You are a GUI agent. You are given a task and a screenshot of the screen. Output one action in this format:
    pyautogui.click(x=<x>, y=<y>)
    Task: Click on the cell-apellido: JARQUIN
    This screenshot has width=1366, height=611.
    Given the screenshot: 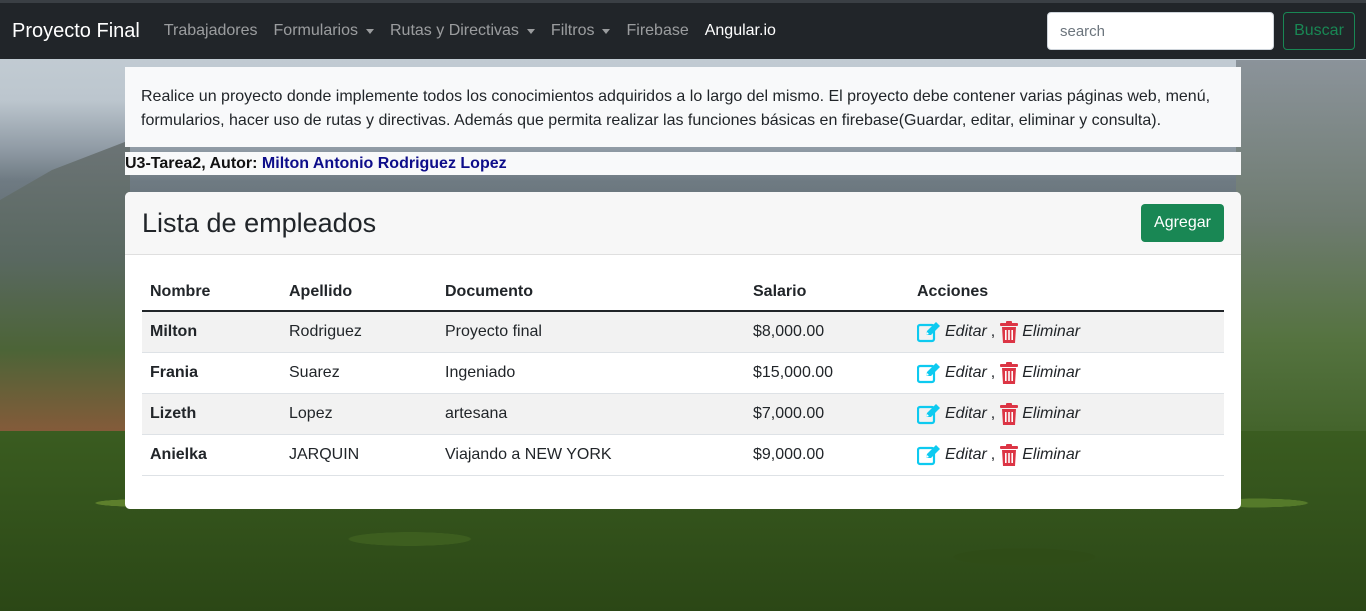 What is the action you would take?
    pyautogui.click(x=359, y=455)
    